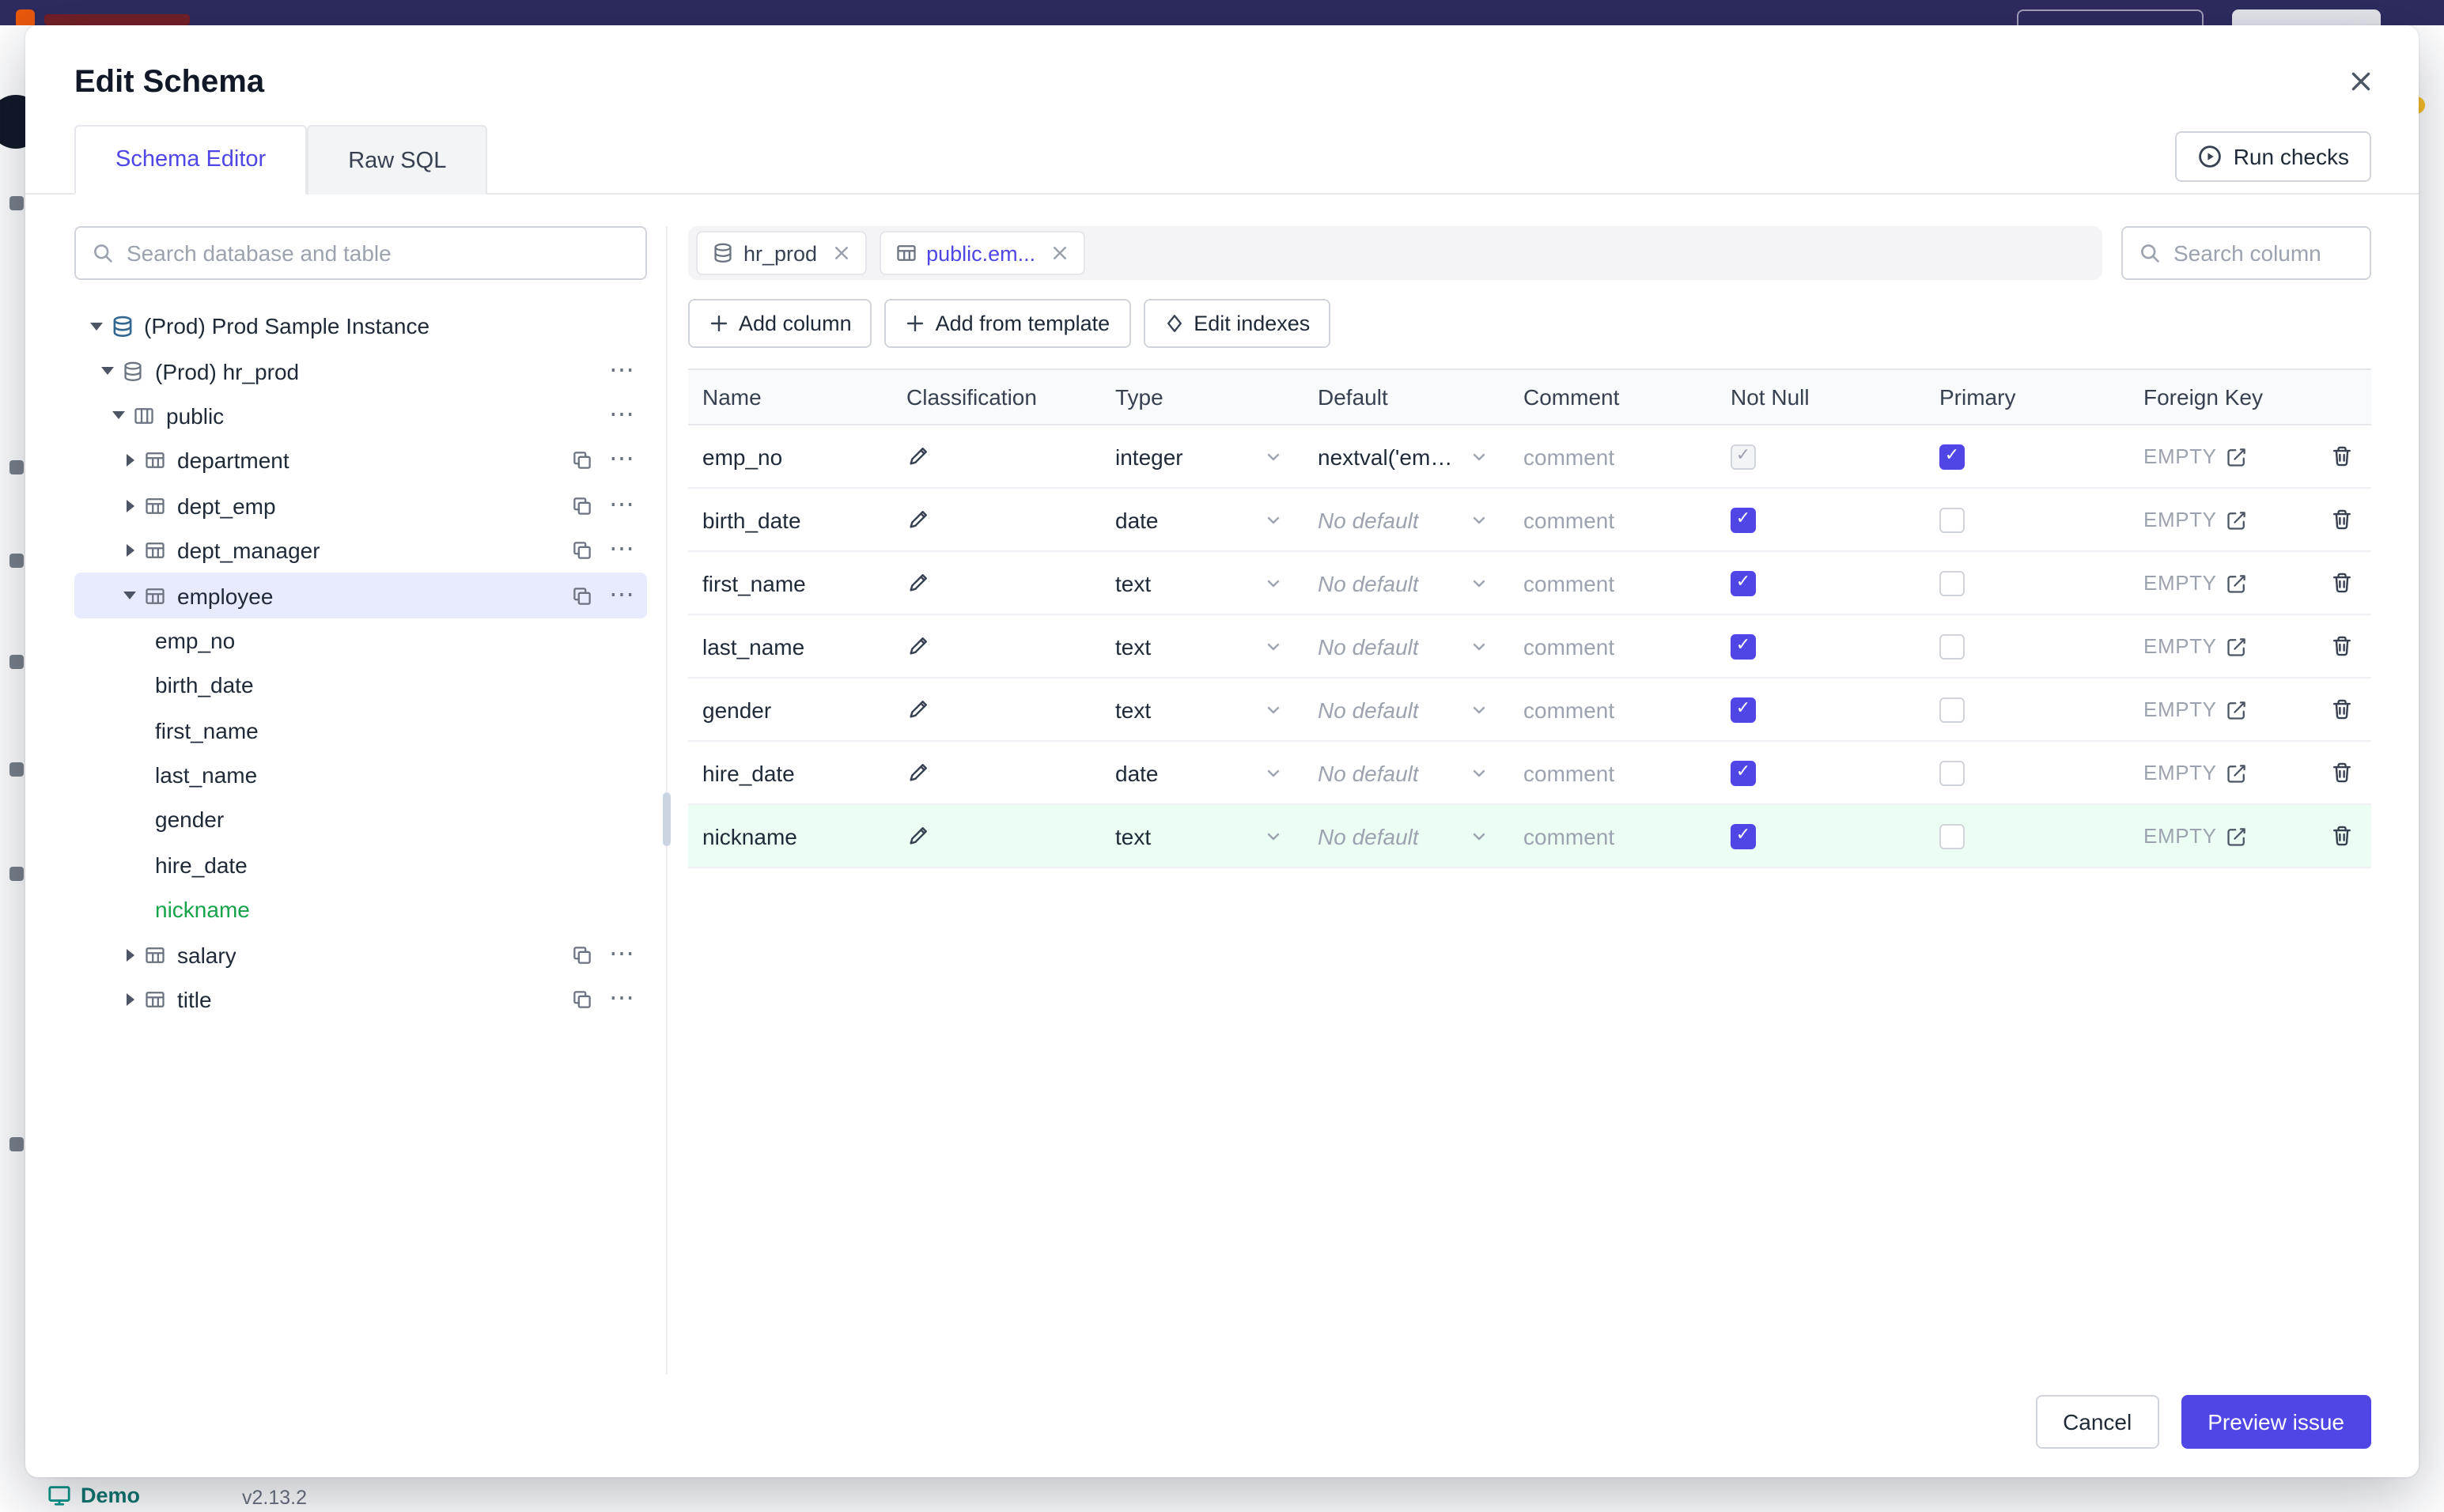  Describe the element at coordinates (2097, 1422) in the screenshot. I see `cancel-button: Cancel` at that location.